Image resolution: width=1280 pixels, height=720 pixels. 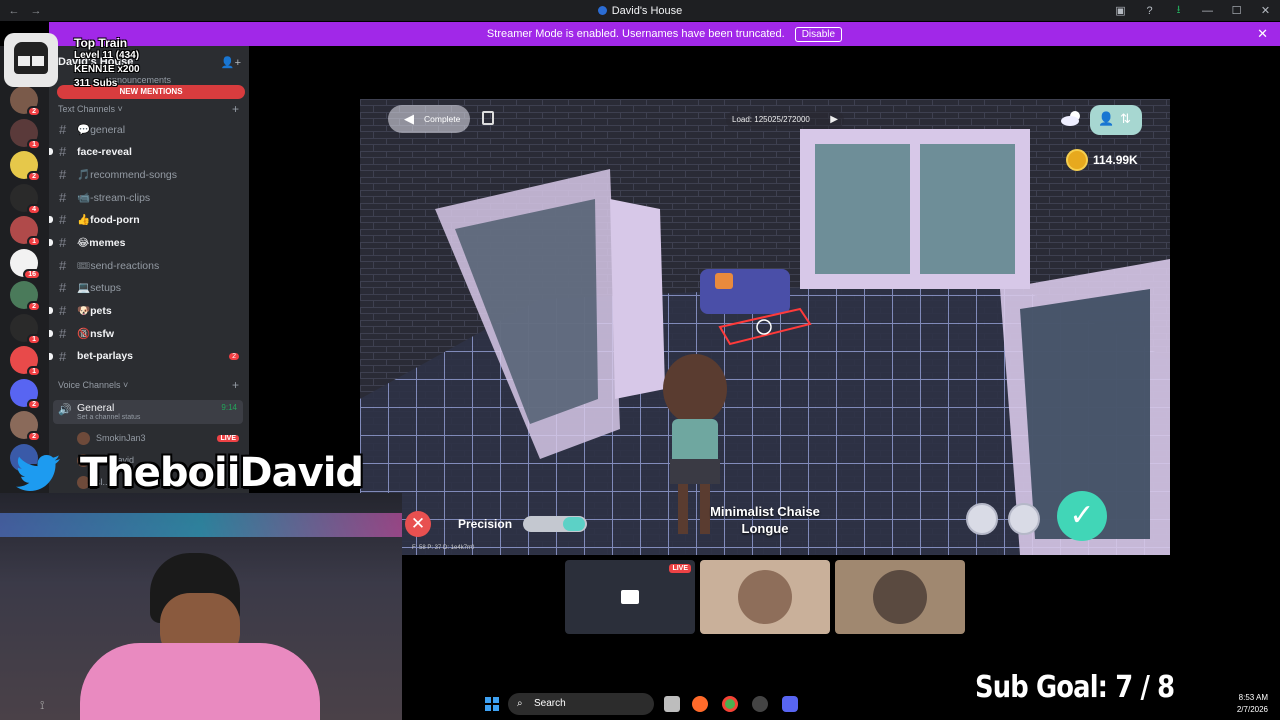 I want to click on weather-icon, so click(x=1072, y=118).